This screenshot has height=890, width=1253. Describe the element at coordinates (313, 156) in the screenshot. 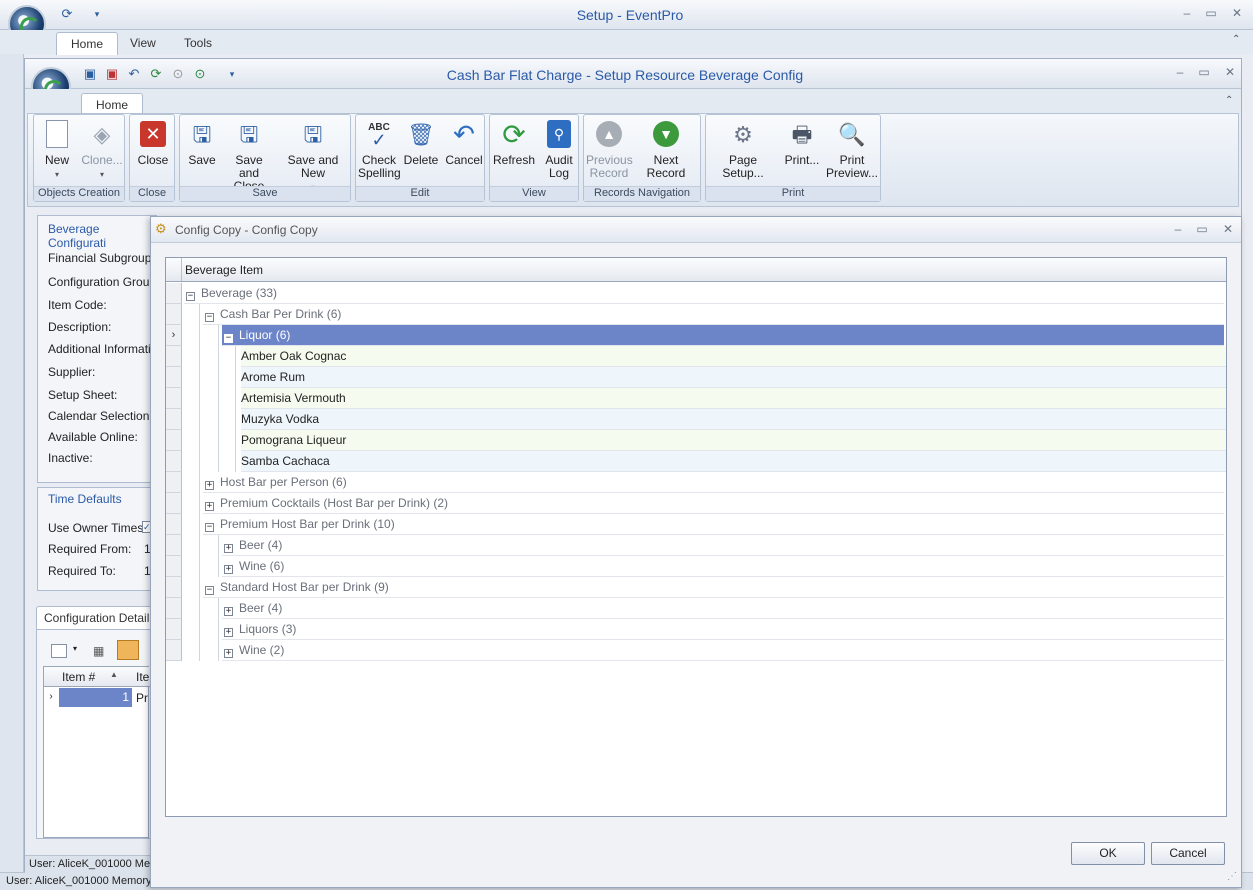

I see `save-and-new-button: 🖫 Save and New▾` at that location.